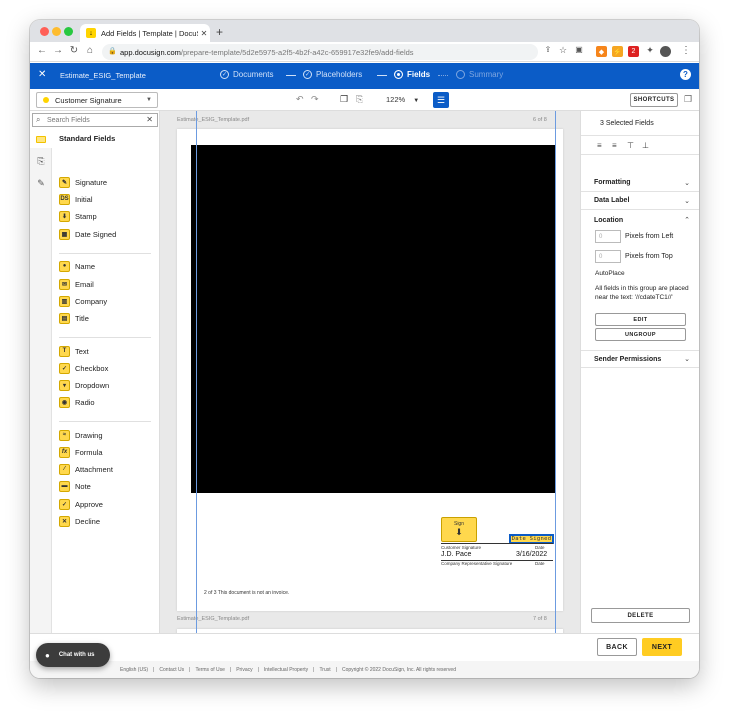 This screenshot has width=729, height=716. I want to click on data-label-section: Data Label ⌄, so click(640, 201).